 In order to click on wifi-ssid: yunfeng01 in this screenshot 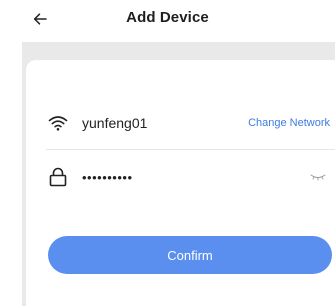, I will do `click(115, 123)`.